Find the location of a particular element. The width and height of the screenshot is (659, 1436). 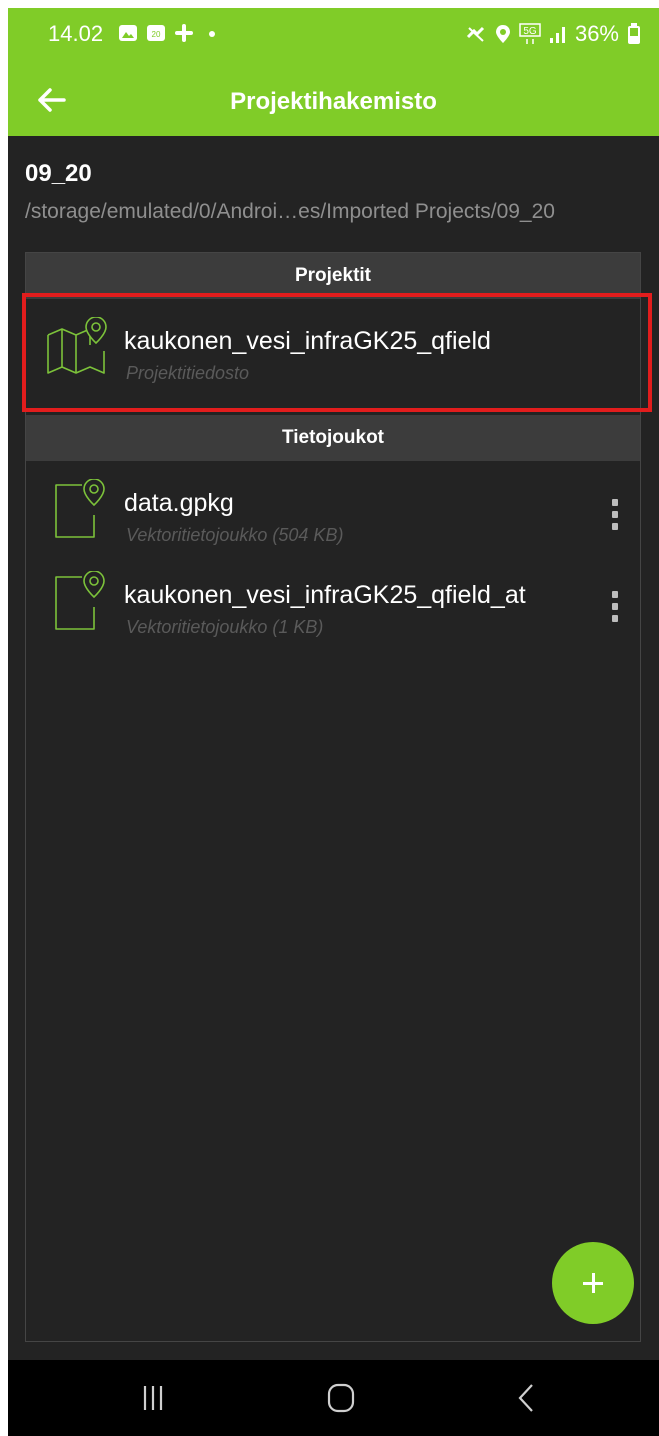

battery-percent: 36% is located at coordinates (596, 33).